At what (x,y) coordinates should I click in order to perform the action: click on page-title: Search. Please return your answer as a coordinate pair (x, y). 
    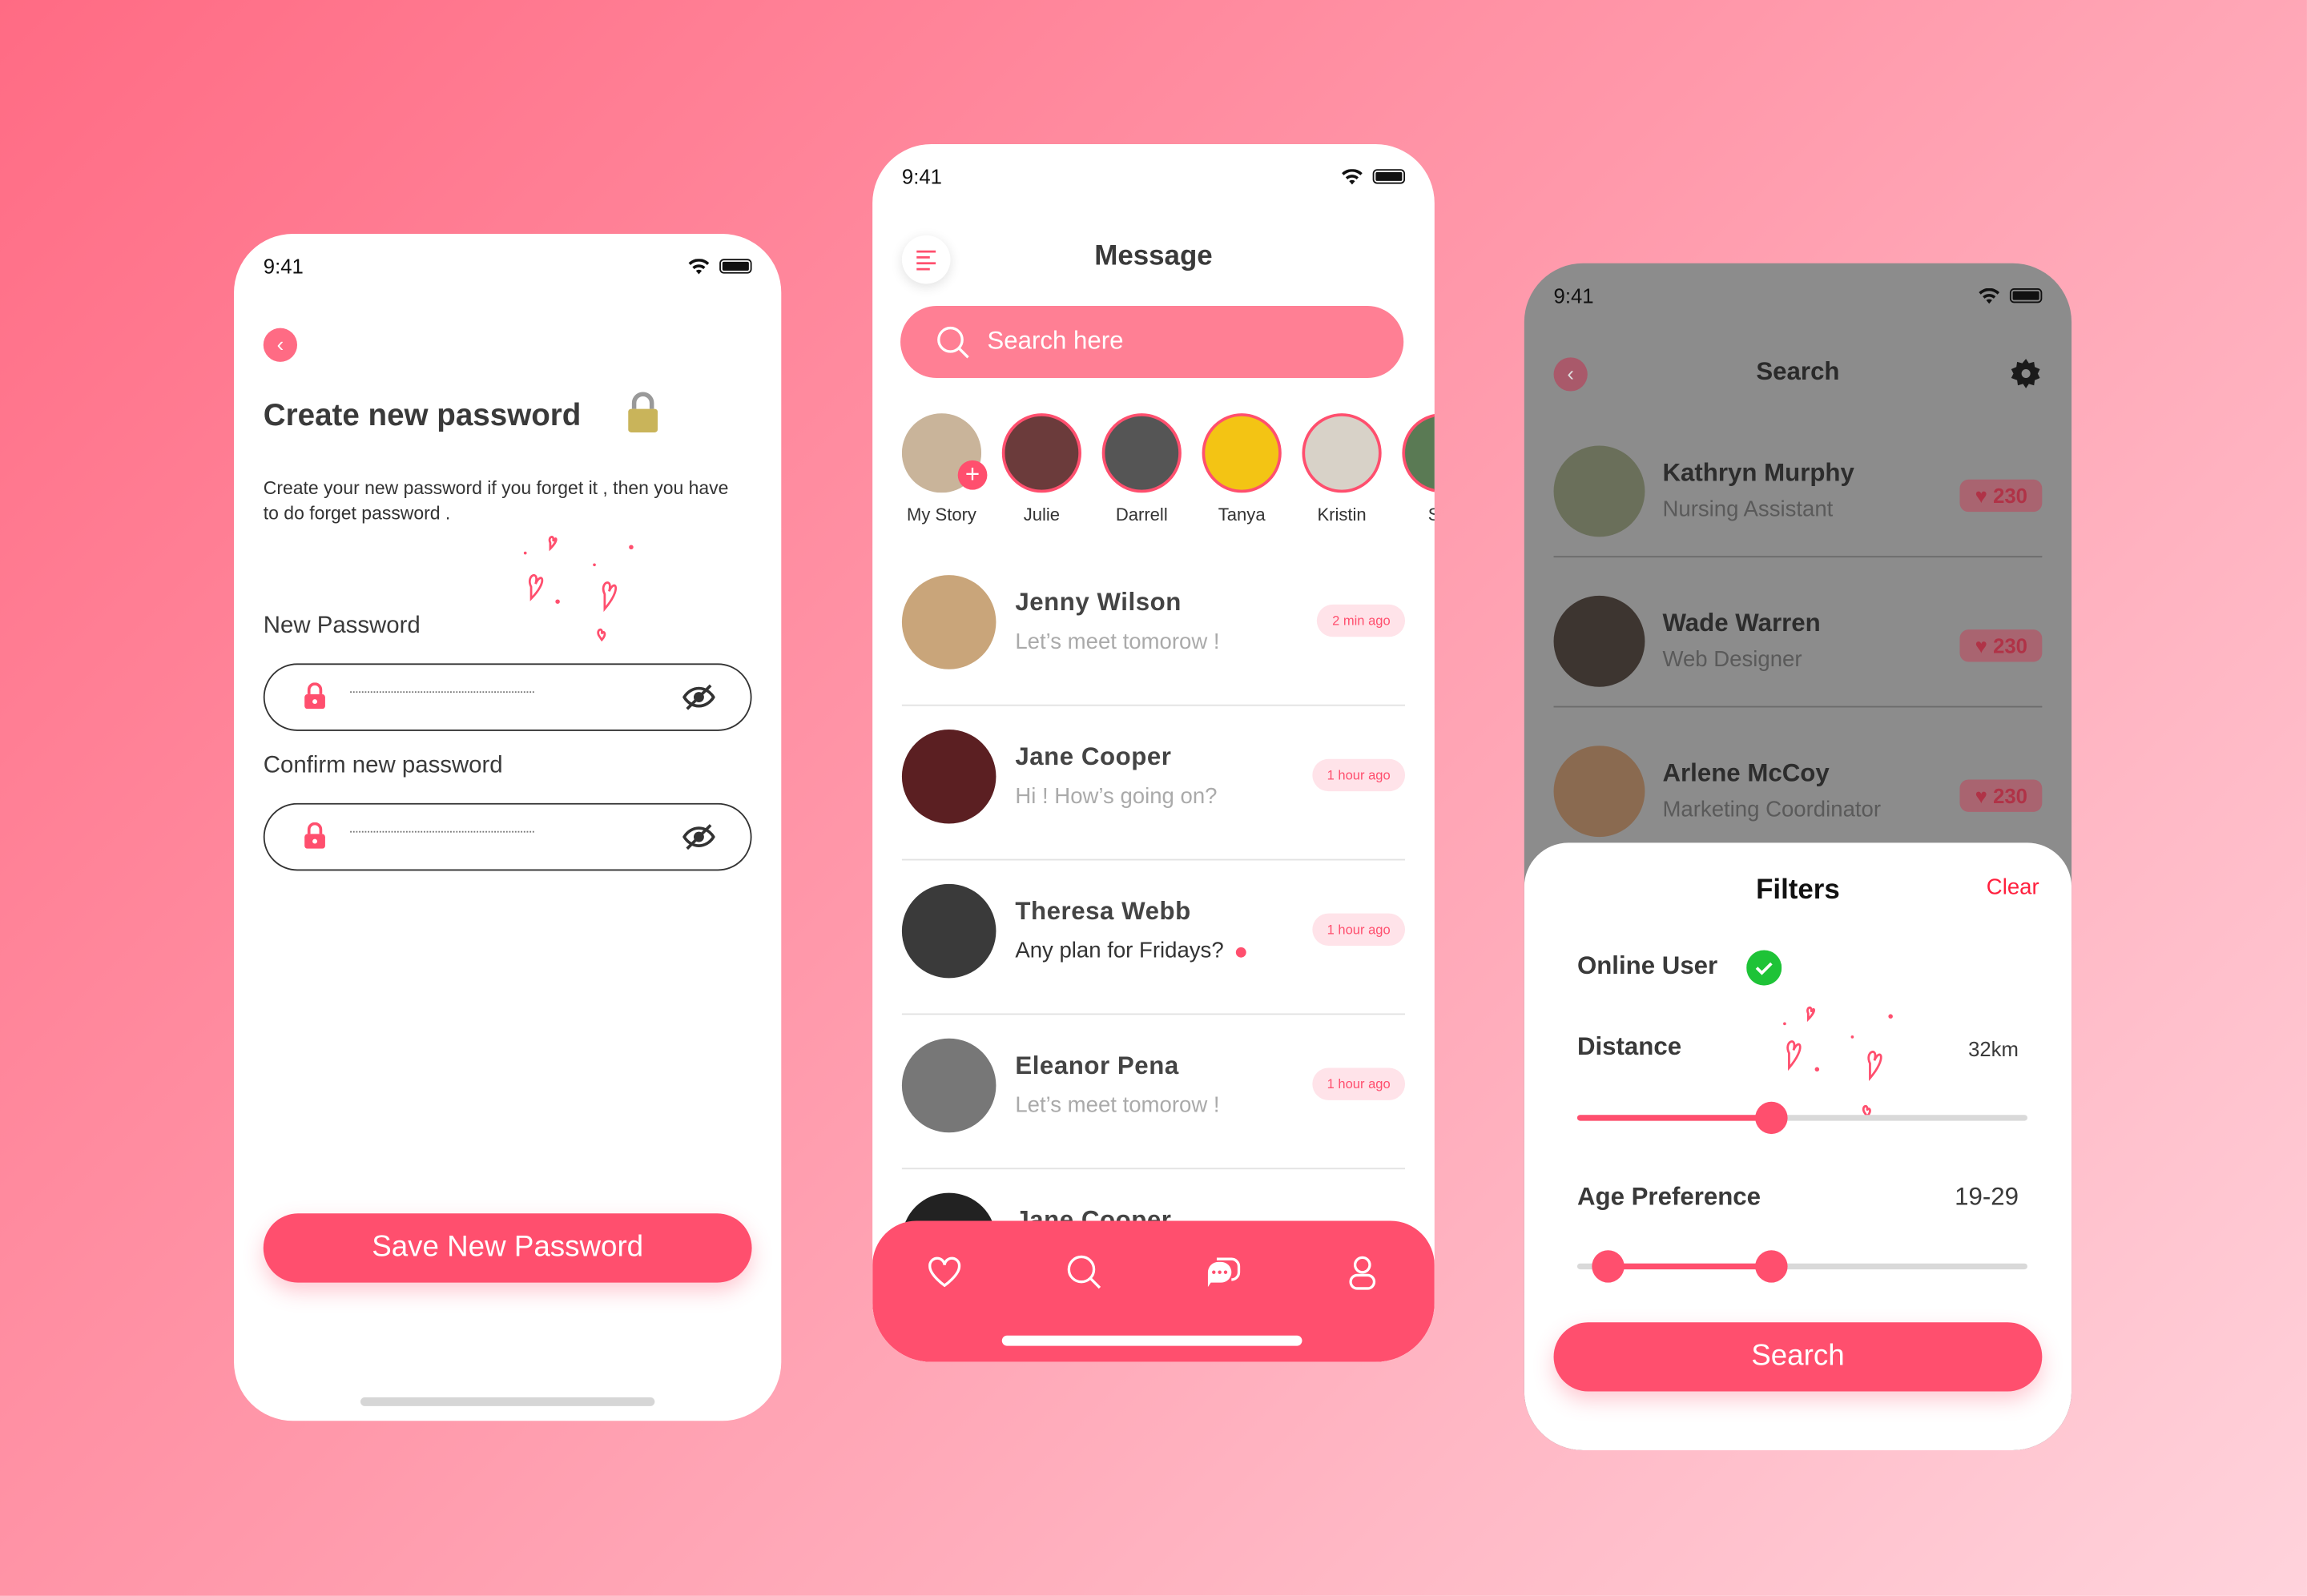
    Looking at the image, I should click on (1798, 371).